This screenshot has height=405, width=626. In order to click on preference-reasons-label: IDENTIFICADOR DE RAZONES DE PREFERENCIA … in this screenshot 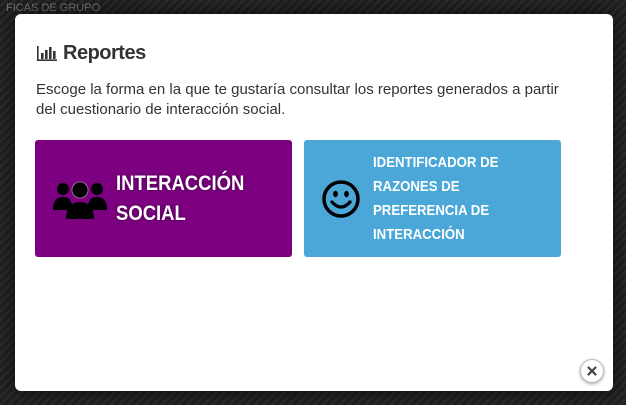, I will do `click(436, 198)`.